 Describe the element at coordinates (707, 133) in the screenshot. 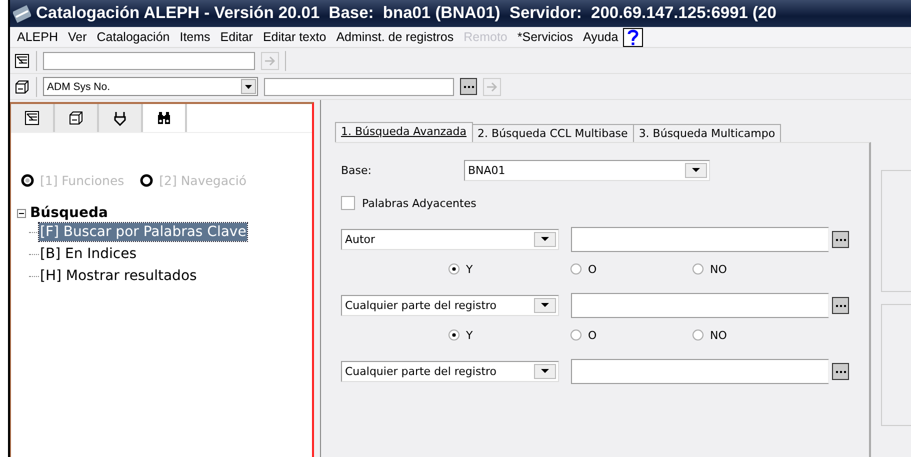

I see `search-tab: 3. Búsqueda Multicampo` at that location.